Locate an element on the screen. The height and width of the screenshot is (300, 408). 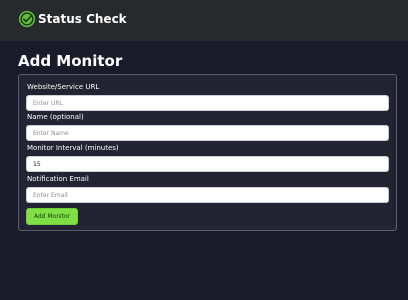
name-input is located at coordinates (207, 133).